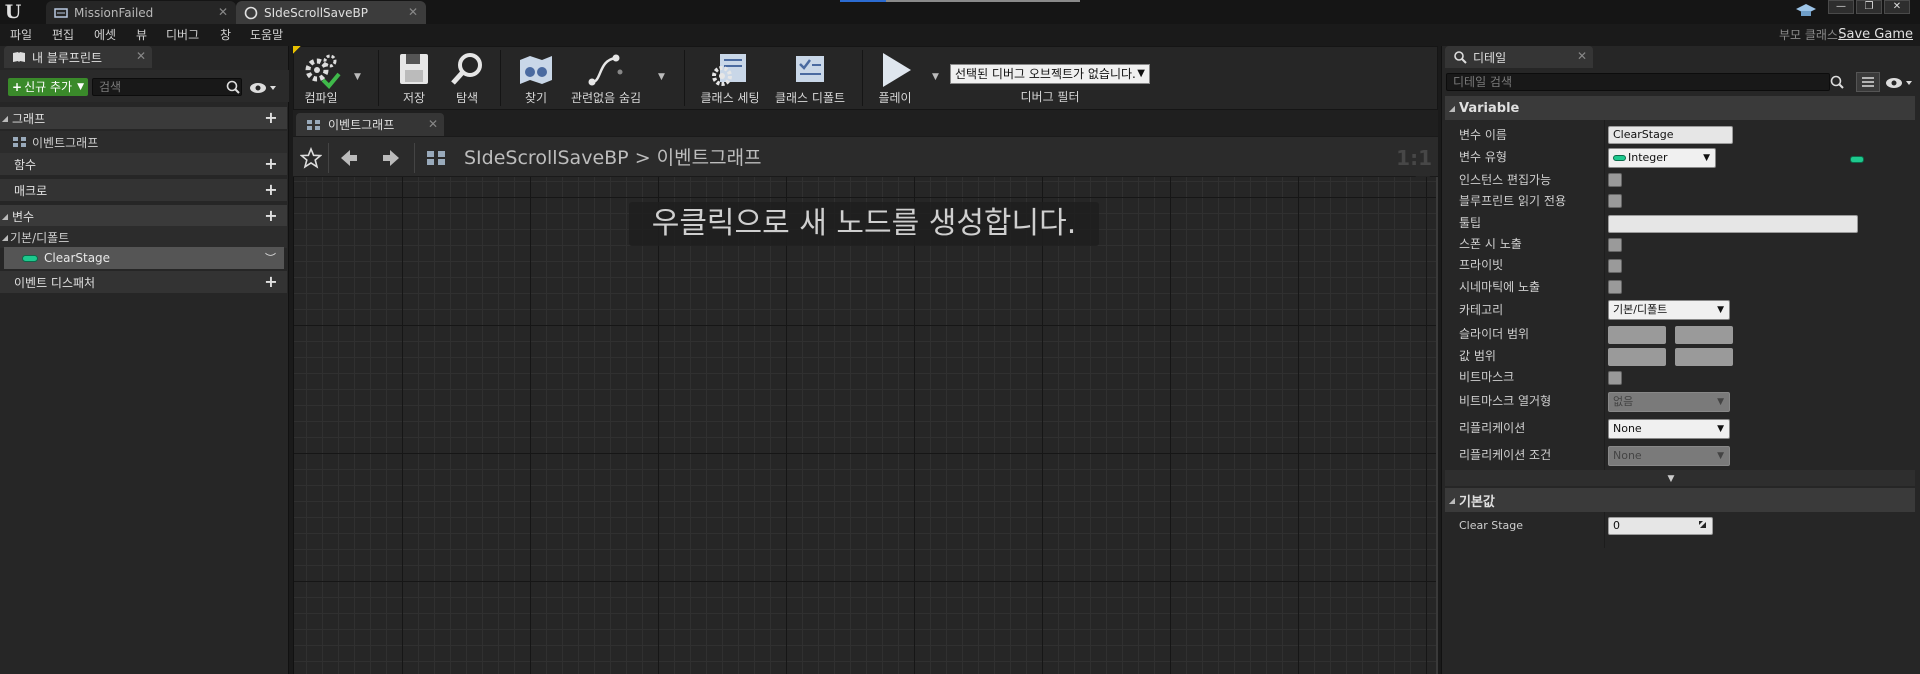  I want to click on add-new-label: 신규 추가, so click(48, 87).